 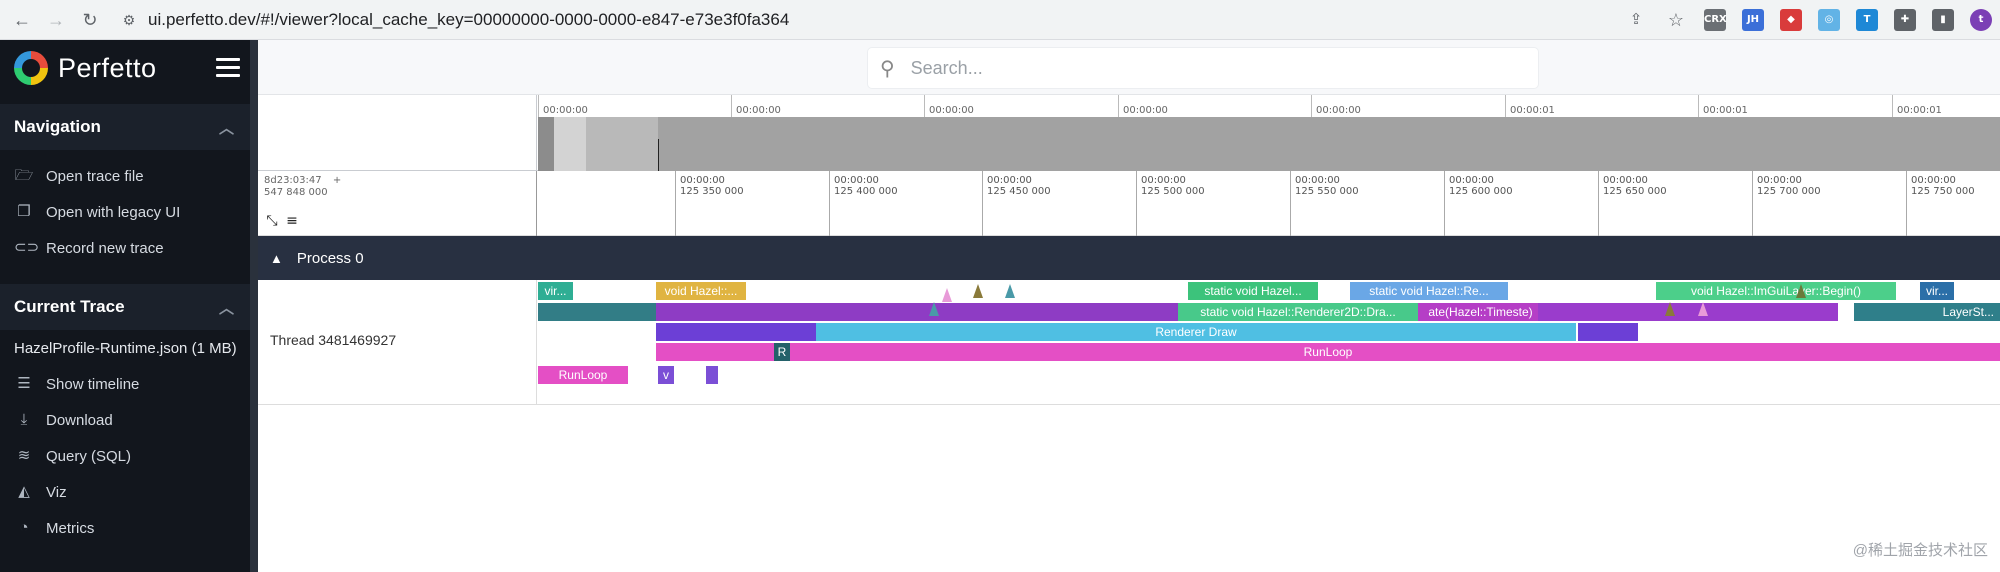 I want to click on chevron-up-icon: ▲, so click(x=276, y=258).